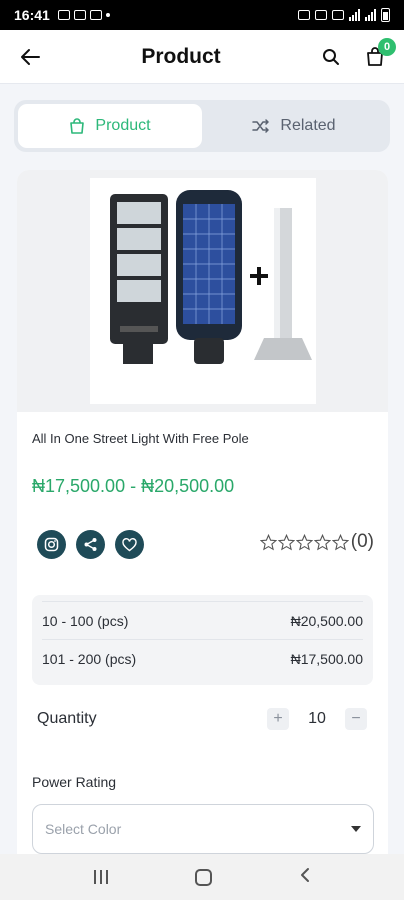  I want to click on tab-related: Related, so click(294, 126).